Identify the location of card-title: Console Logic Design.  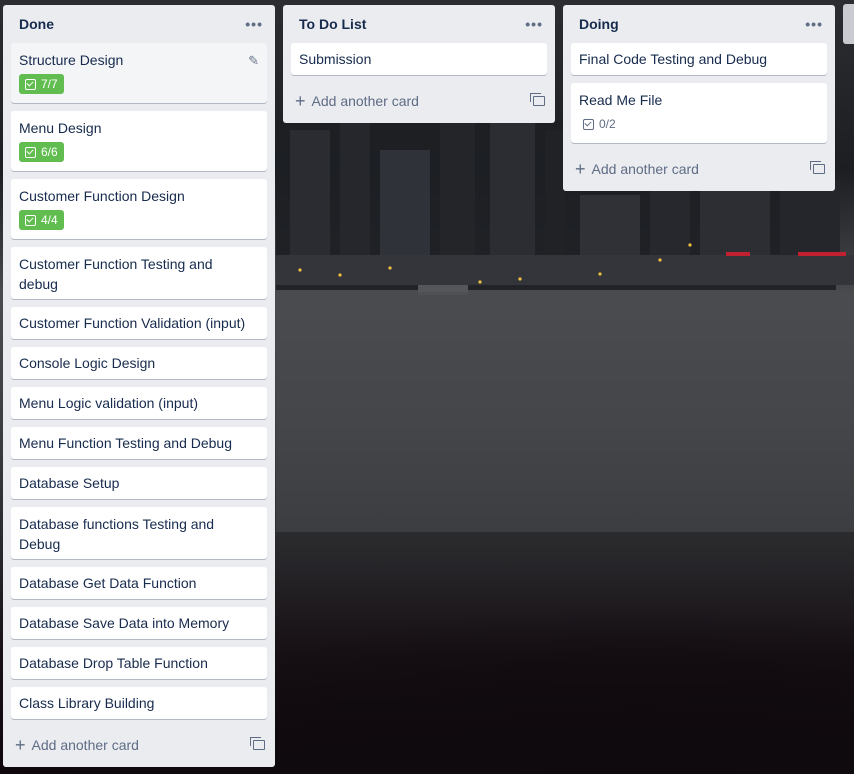
(87, 363).